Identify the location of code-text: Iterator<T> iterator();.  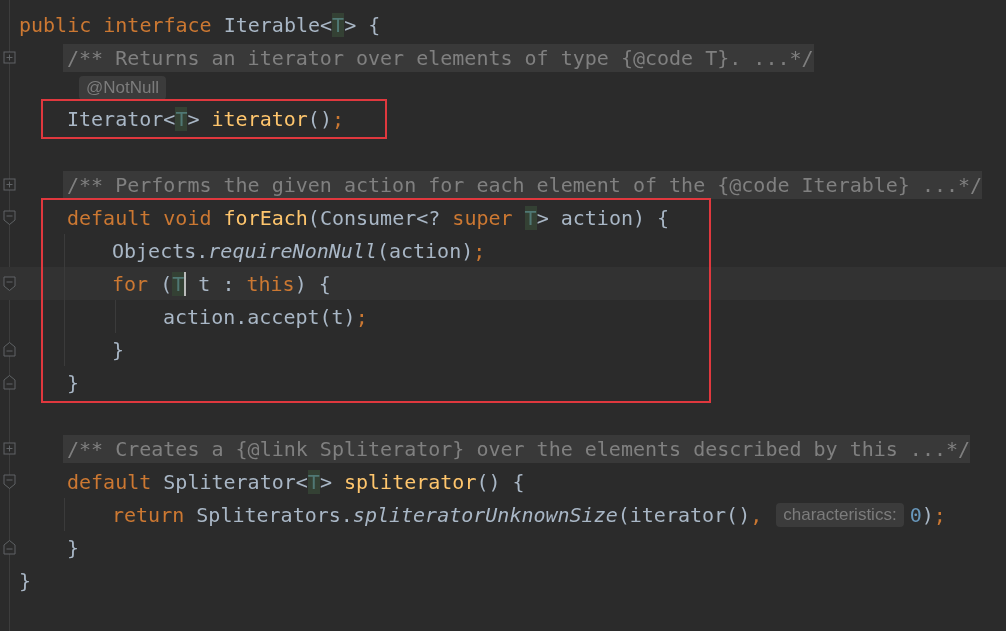
(205, 118).